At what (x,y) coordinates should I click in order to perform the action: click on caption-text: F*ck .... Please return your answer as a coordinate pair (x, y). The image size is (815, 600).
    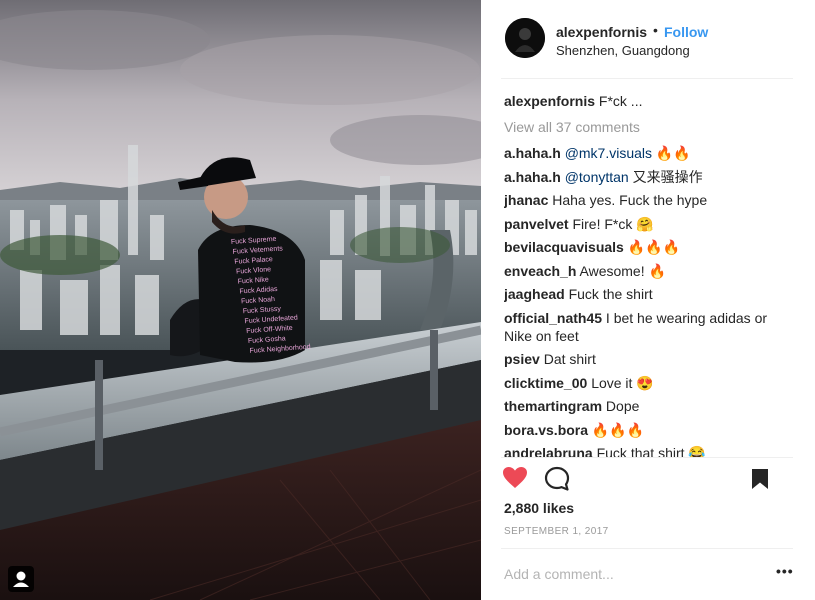
    Looking at the image, I should click on (620, 101).